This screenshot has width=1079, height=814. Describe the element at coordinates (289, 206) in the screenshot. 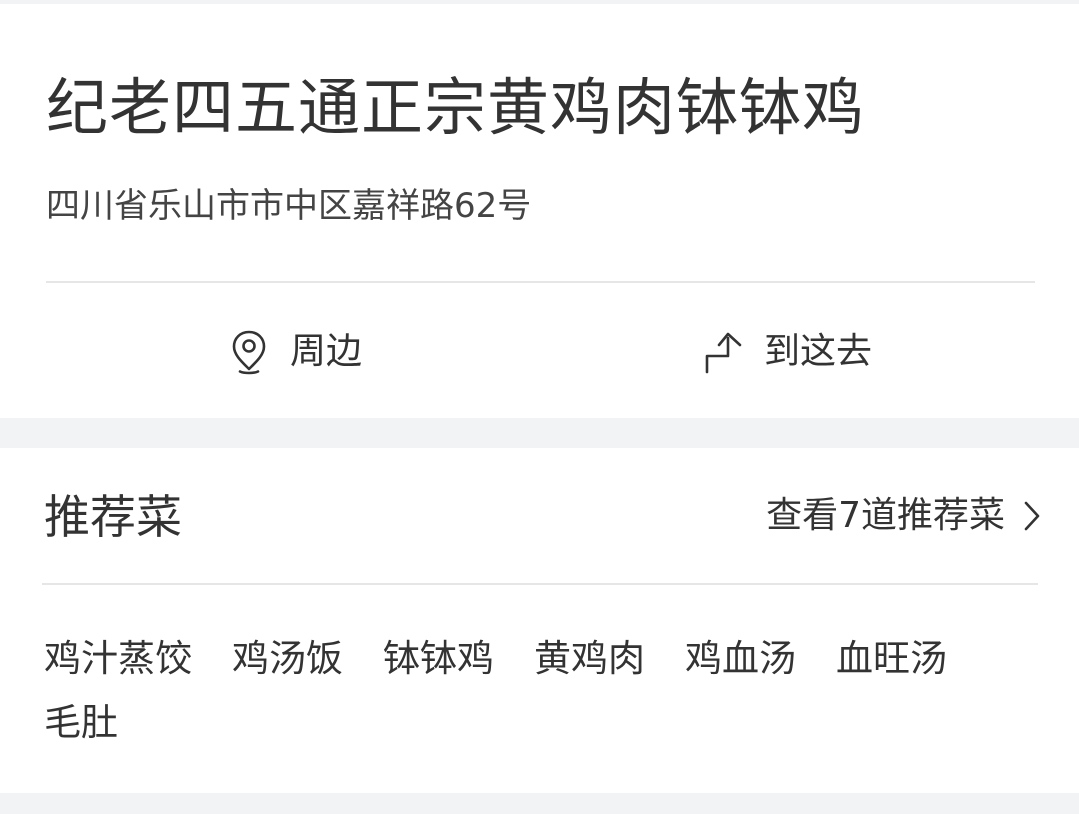

I see `restaurant-address: 四川省乐山市市中区嘉祥路62号` at that location.